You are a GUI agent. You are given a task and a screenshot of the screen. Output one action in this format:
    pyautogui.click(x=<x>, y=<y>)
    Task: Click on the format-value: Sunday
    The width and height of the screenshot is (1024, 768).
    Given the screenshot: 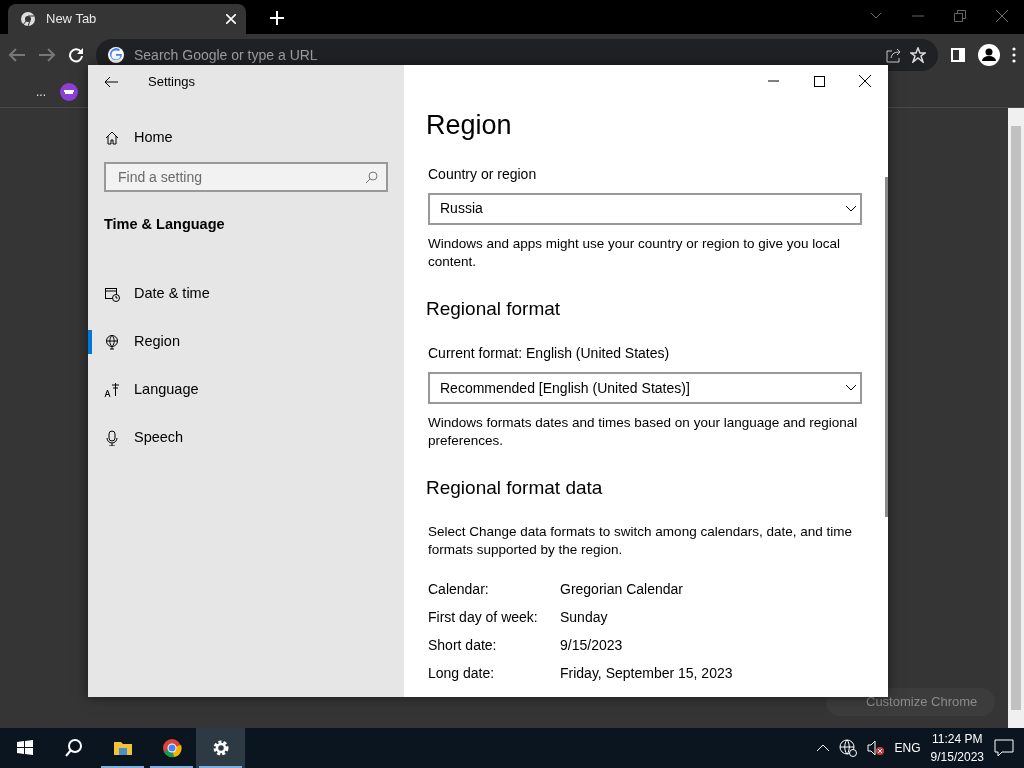 What is the action you would take?
    pyautogui.click(x=584, y=617)
    